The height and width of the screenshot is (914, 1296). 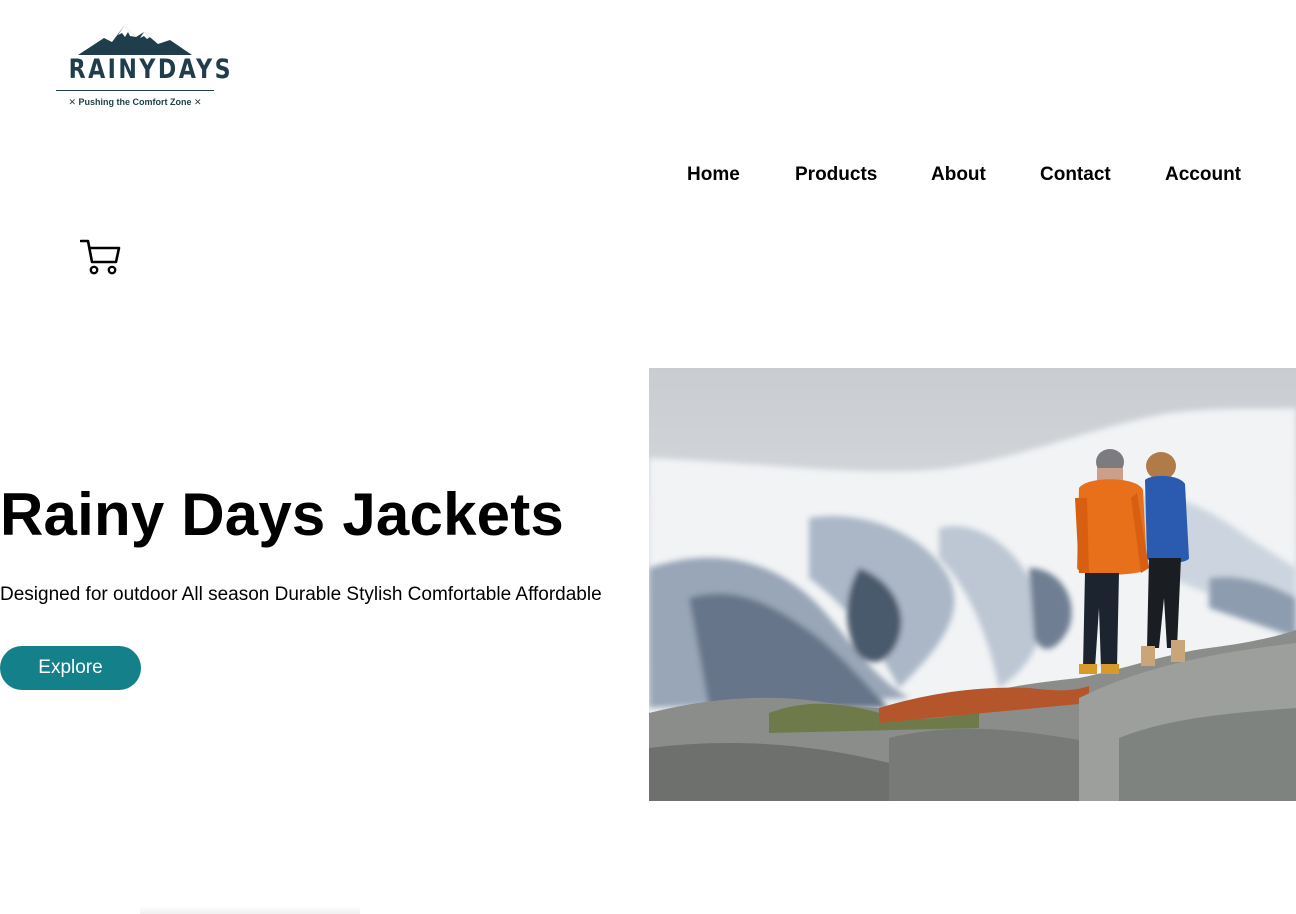 What do you see at coordinates (958, 175) in the screenshot?
I see `nav-about: About` at bounding box center [958, 175].